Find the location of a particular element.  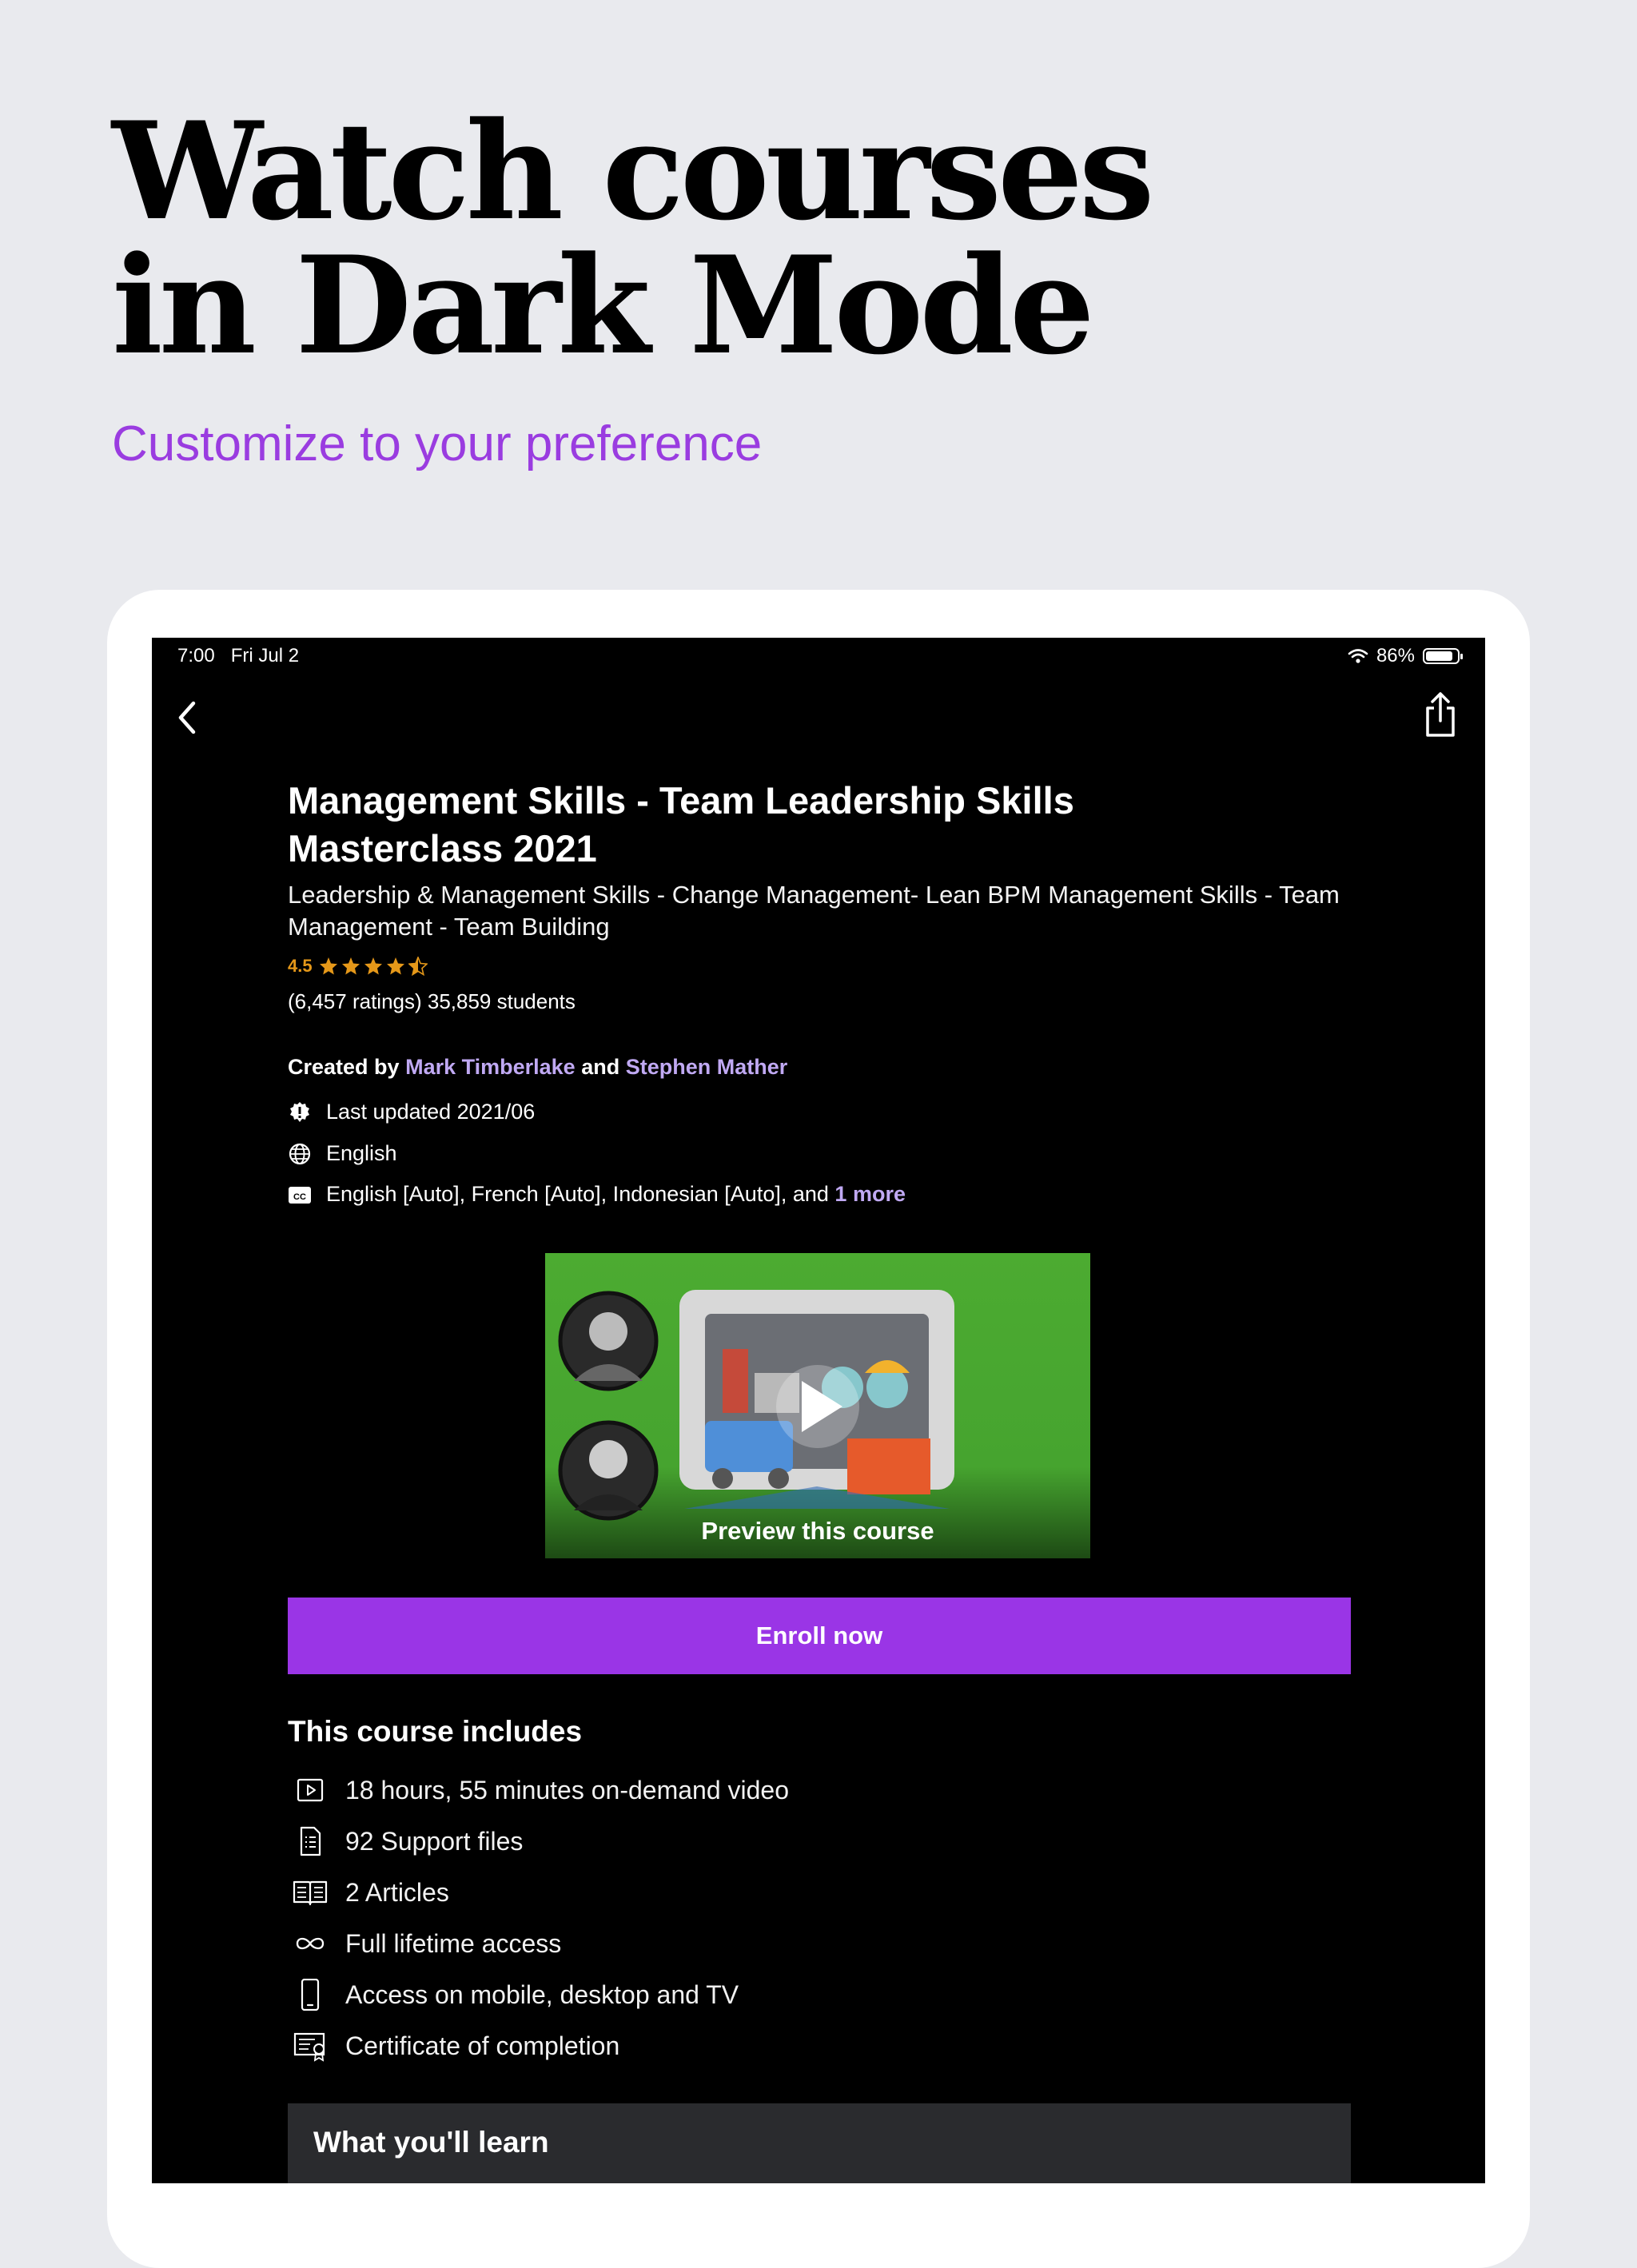

and-label: and is located at coordinates (600, 1067).